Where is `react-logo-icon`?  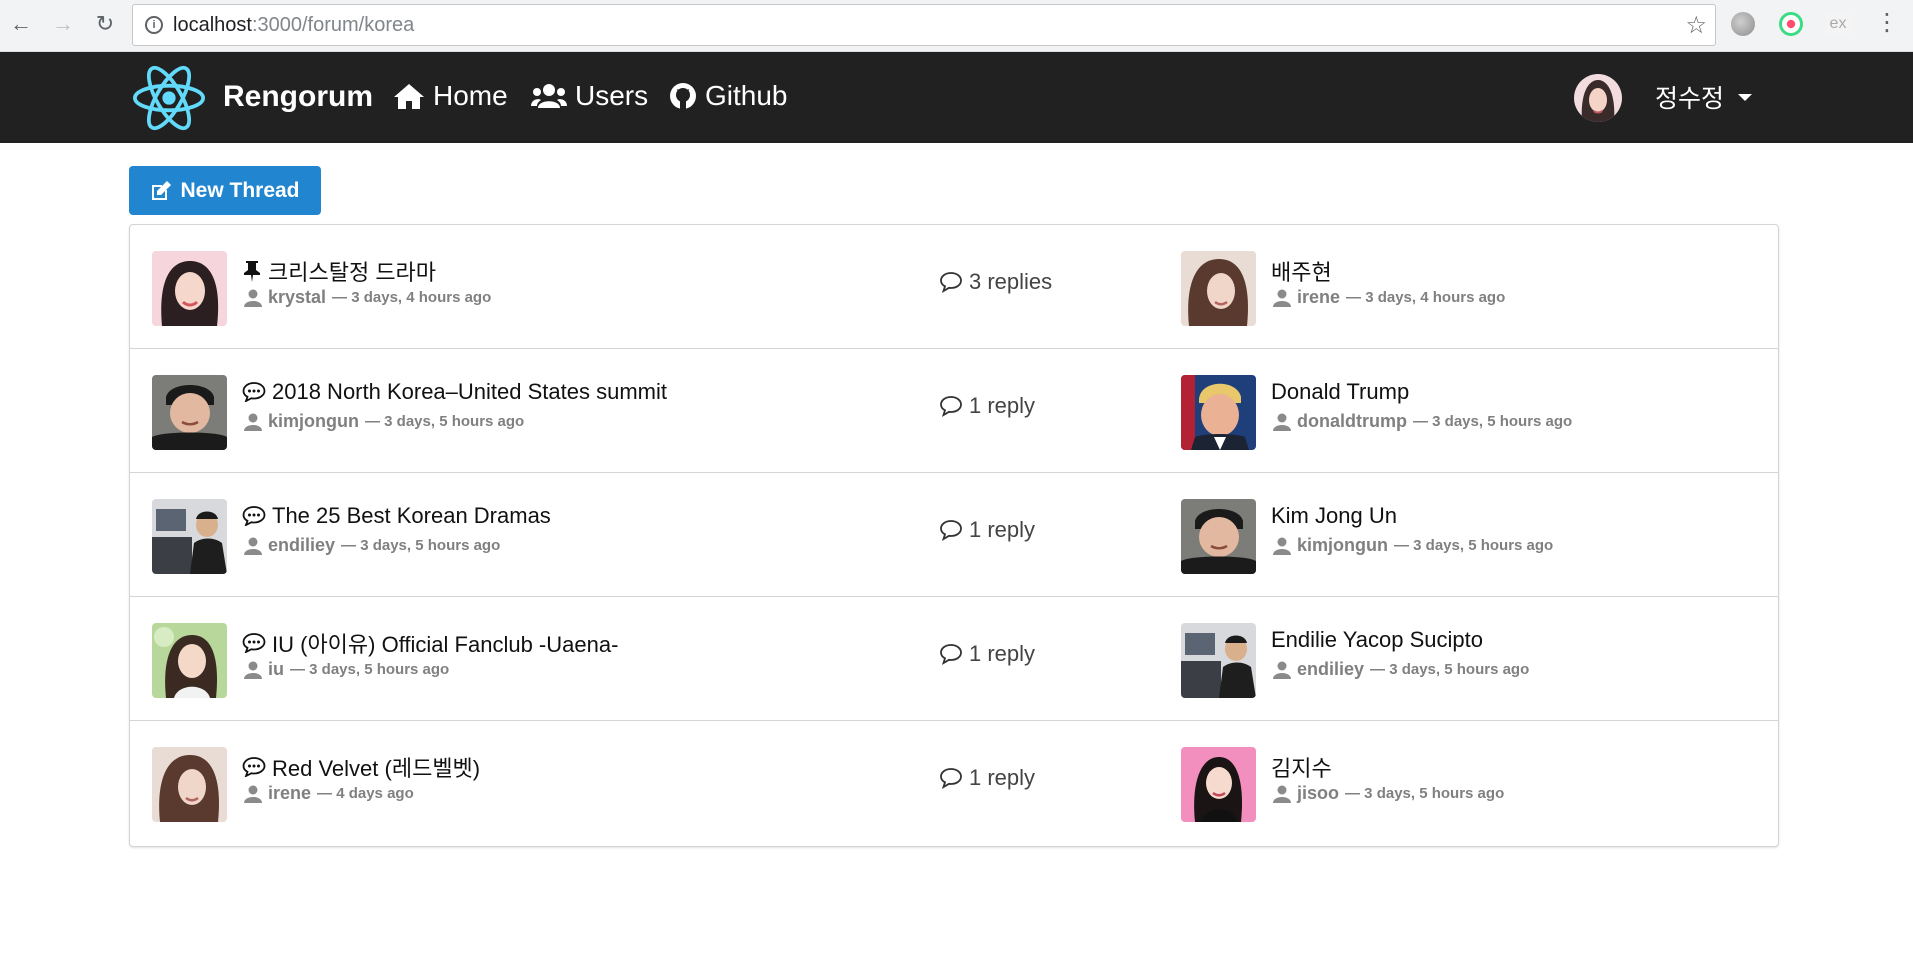
react-logo-icon is located at coordinates (169, 98).